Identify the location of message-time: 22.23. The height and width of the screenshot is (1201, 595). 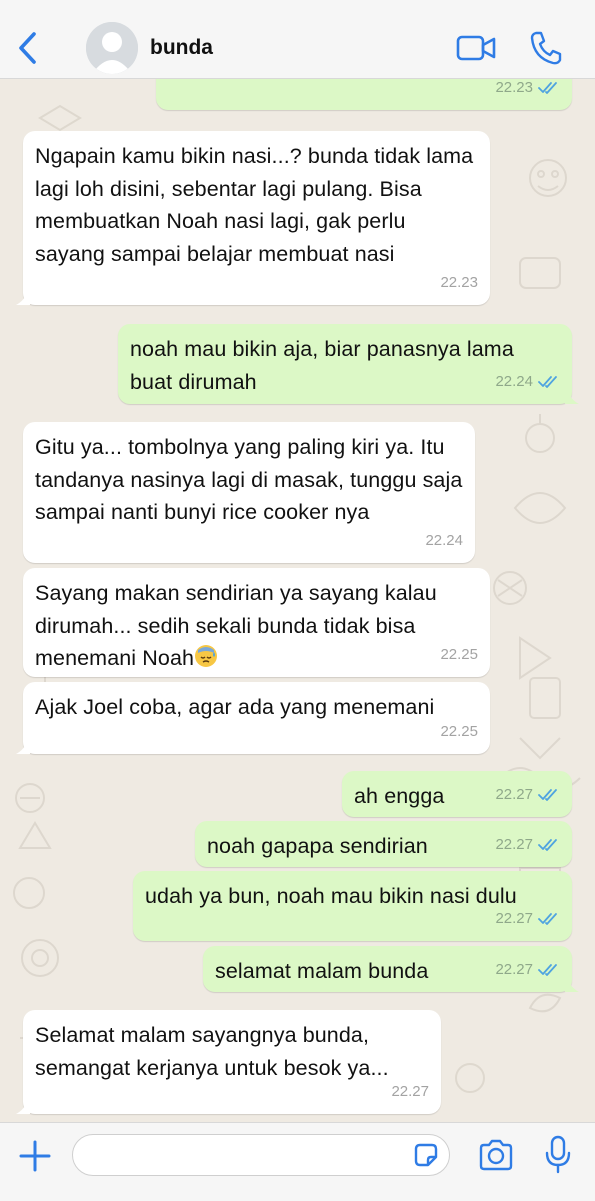
(459, 282).